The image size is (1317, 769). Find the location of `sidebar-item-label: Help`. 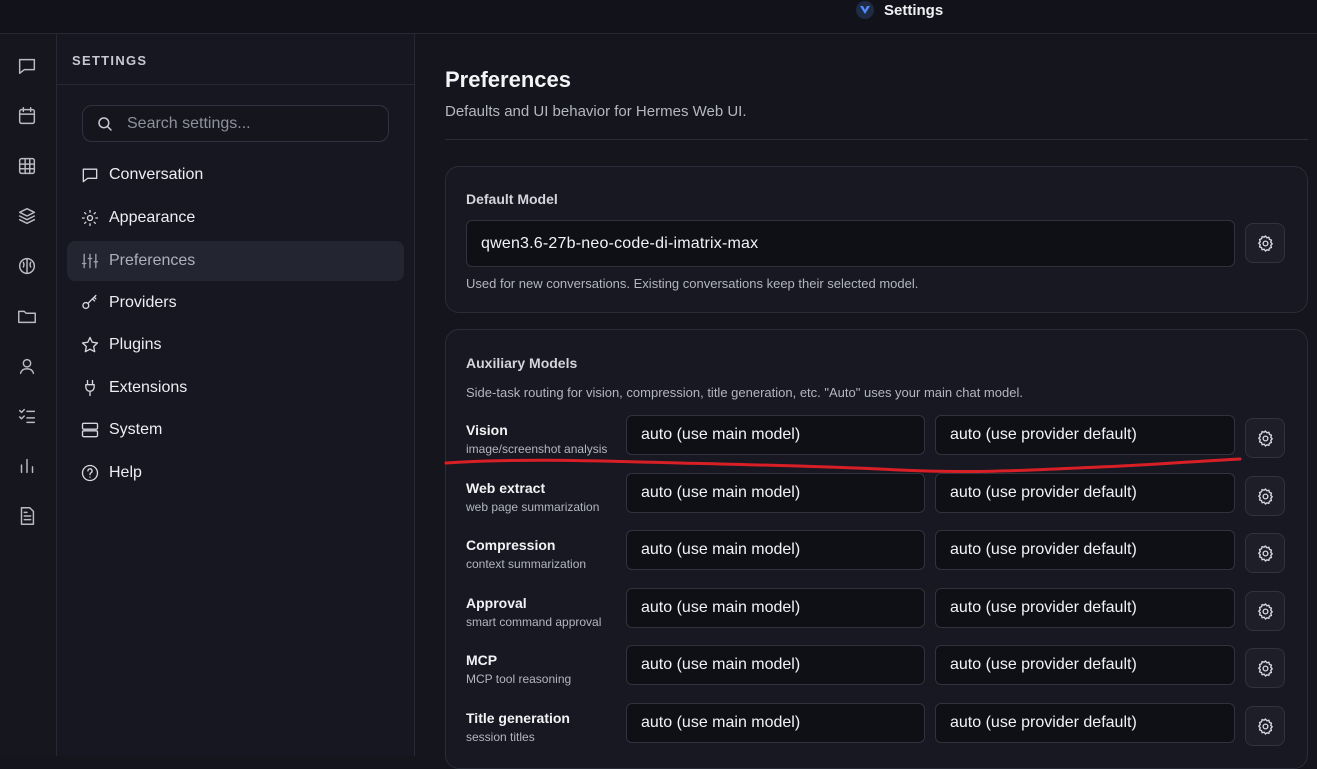

sidebar-item-label: Help is located at coordinates (125, 472).